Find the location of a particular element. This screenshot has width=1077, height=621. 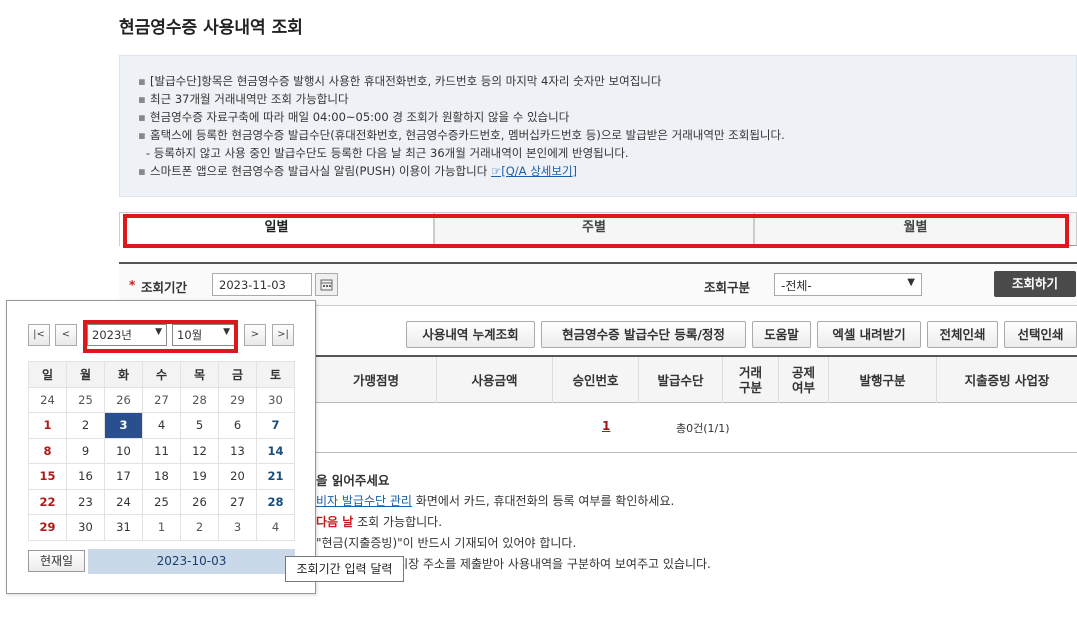

print-all-button: 전체인쇄 is located at coordinates (962, 334).